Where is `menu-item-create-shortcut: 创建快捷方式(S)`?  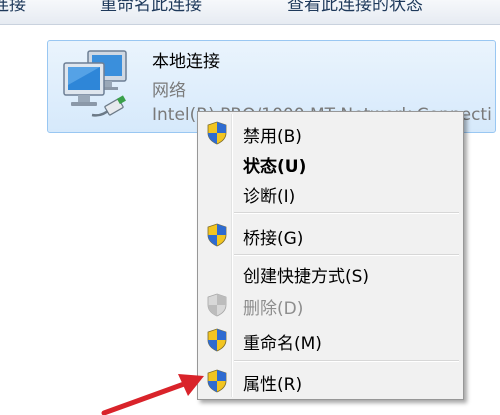
menu-item-create-shortcut: 创建快捷方式(S) is located at coordinates (330, 273).